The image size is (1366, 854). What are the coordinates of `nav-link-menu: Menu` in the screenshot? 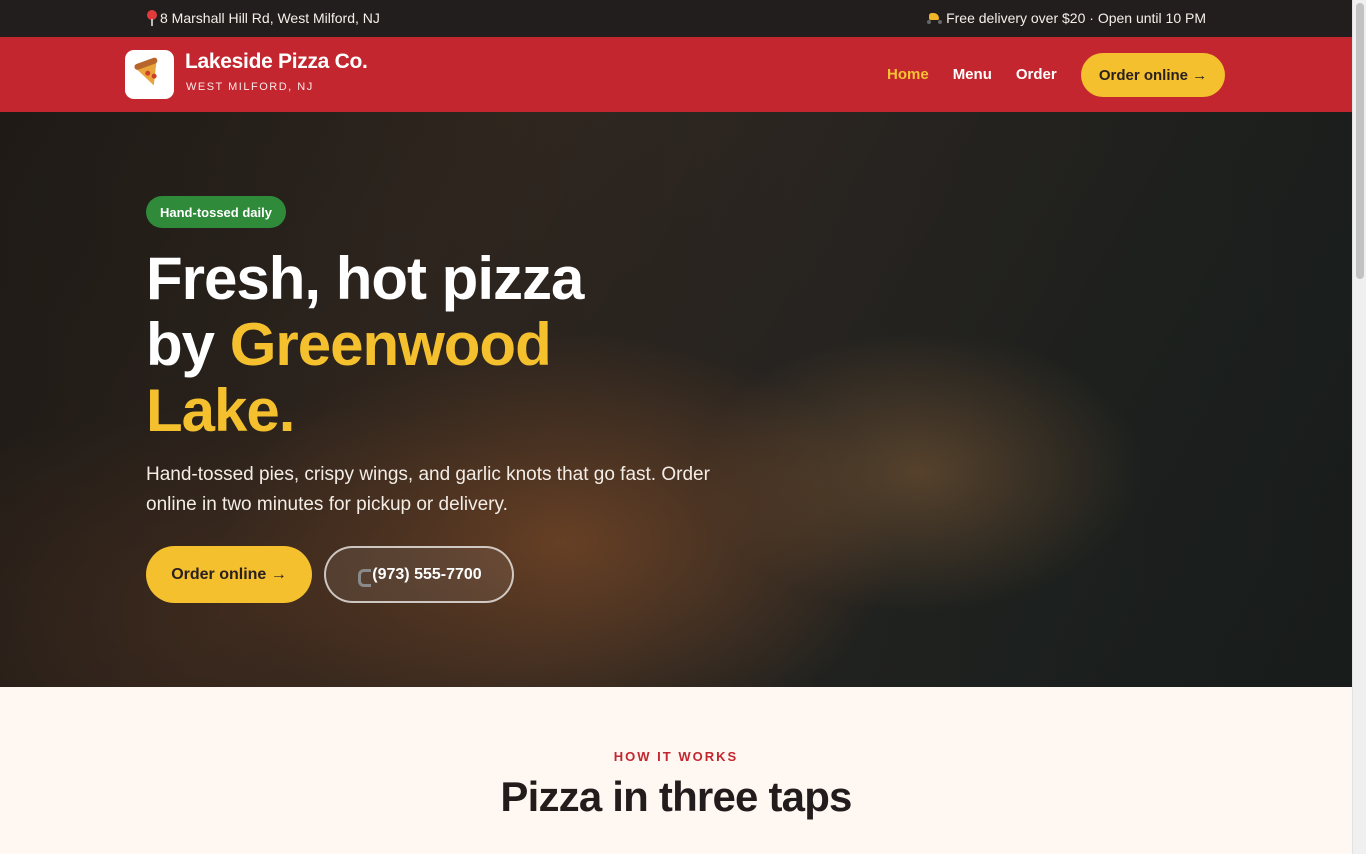 It's located at (972, 74).